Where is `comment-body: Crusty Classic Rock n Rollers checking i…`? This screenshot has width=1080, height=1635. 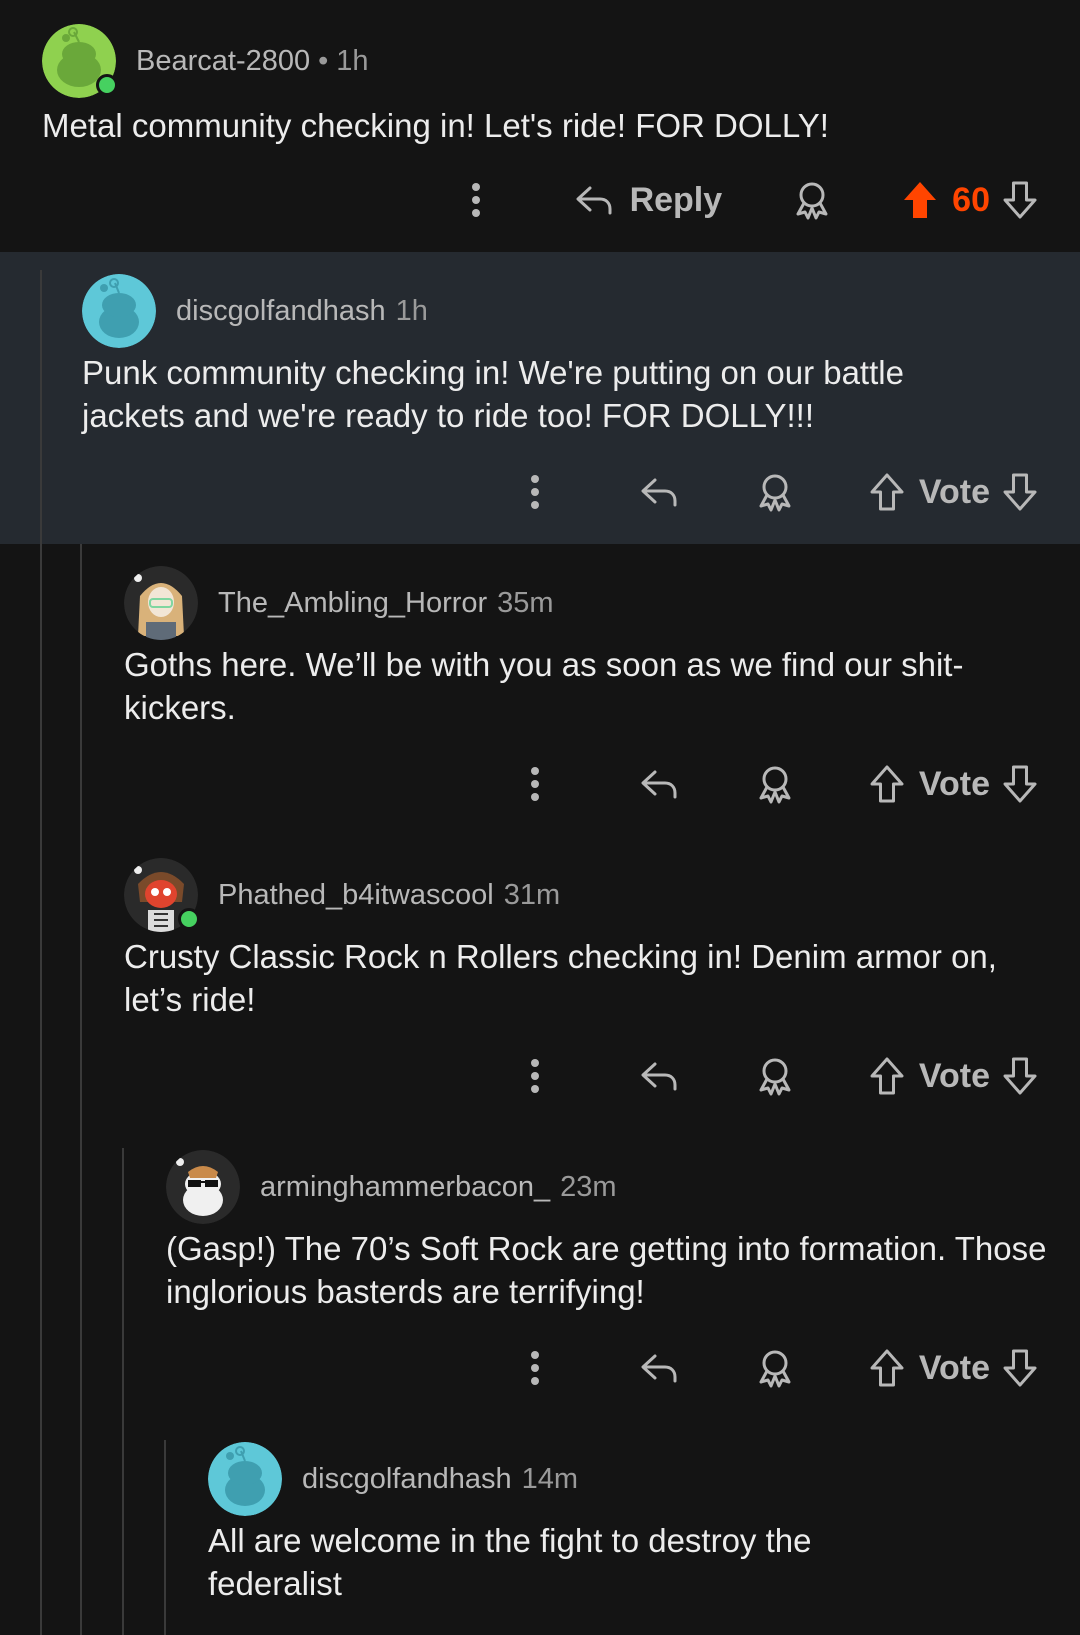
comment-body: Crusty Classic Rock n Rollers checking i… is located at coordinates (560, 978).